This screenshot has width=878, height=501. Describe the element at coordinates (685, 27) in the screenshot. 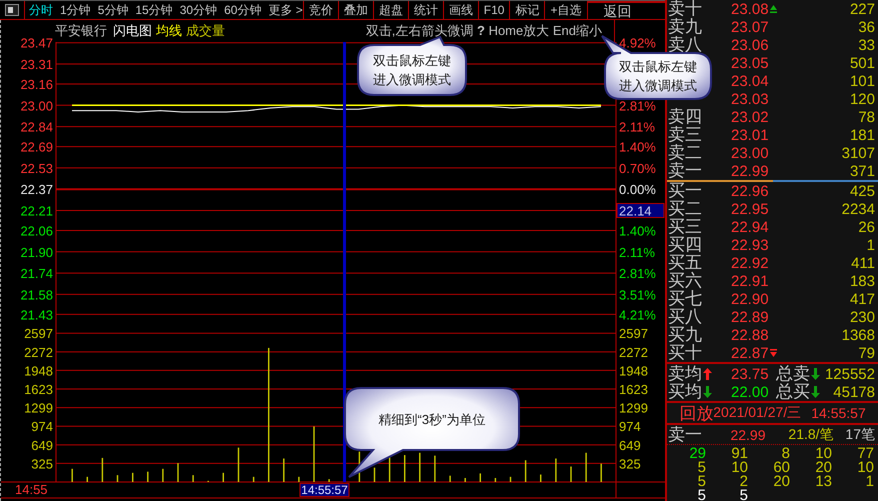

I see `order-level-label: 卖九` at that location.